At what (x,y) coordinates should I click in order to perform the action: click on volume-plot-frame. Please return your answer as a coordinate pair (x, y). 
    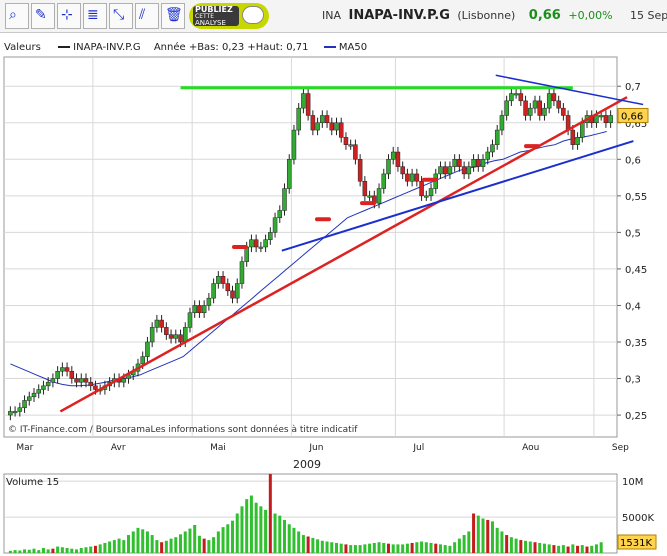
    Looking at the image, I should click on (310, 513).